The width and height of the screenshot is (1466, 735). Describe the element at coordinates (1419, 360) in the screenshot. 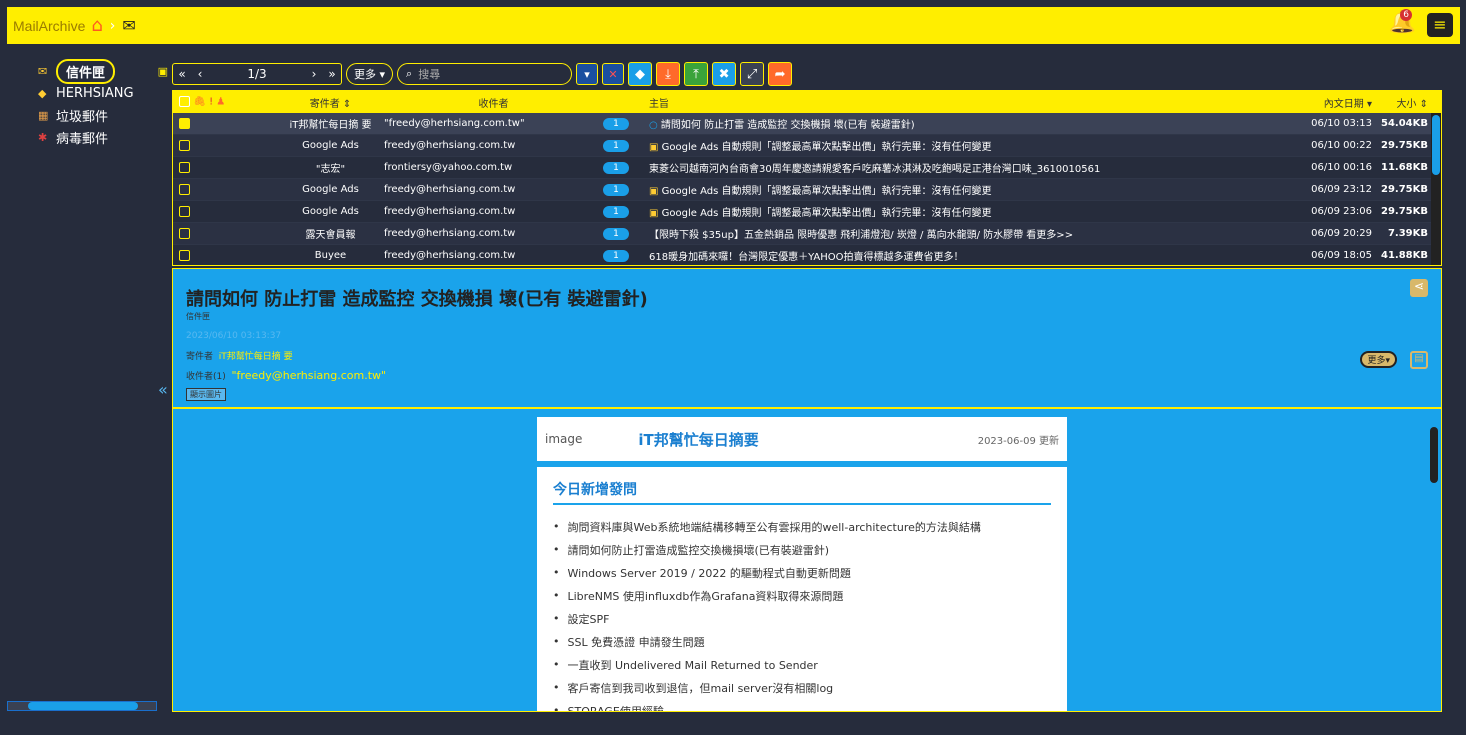

I see `notes-icon: ▤` at that location.